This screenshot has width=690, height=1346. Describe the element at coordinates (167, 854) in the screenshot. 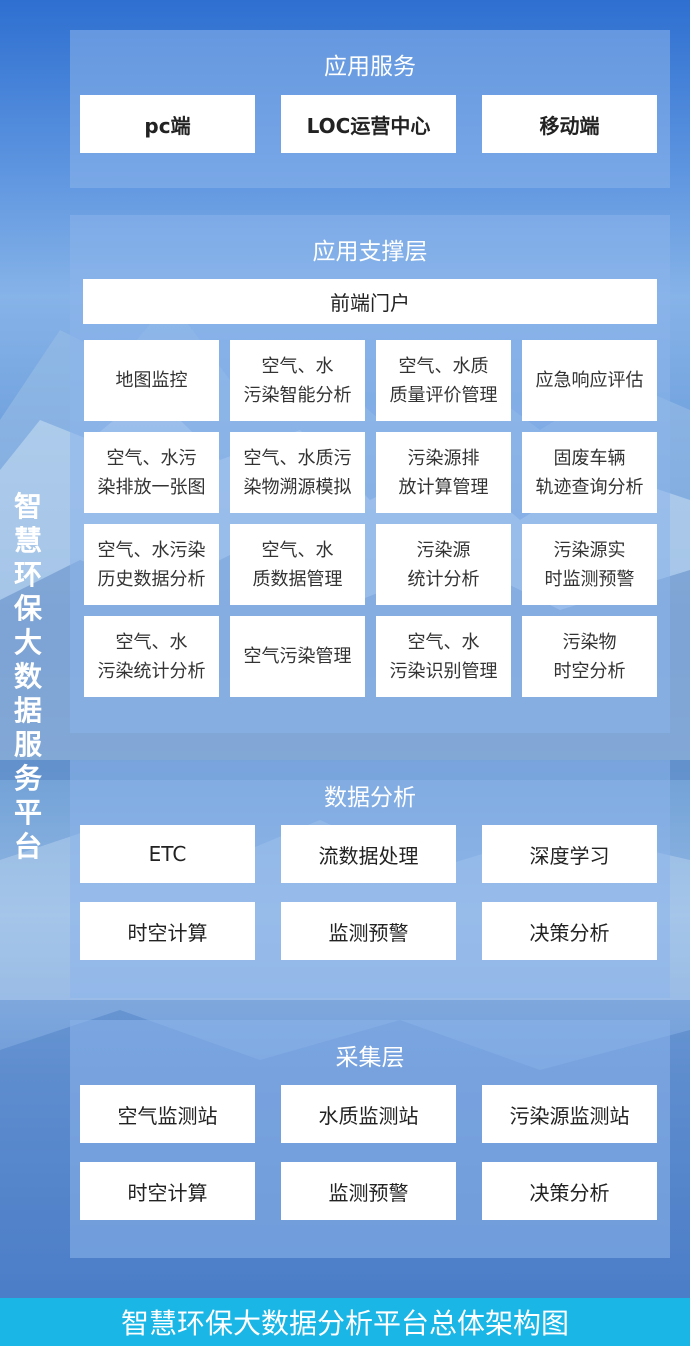

I see `analysis-box: ETC` at that location.